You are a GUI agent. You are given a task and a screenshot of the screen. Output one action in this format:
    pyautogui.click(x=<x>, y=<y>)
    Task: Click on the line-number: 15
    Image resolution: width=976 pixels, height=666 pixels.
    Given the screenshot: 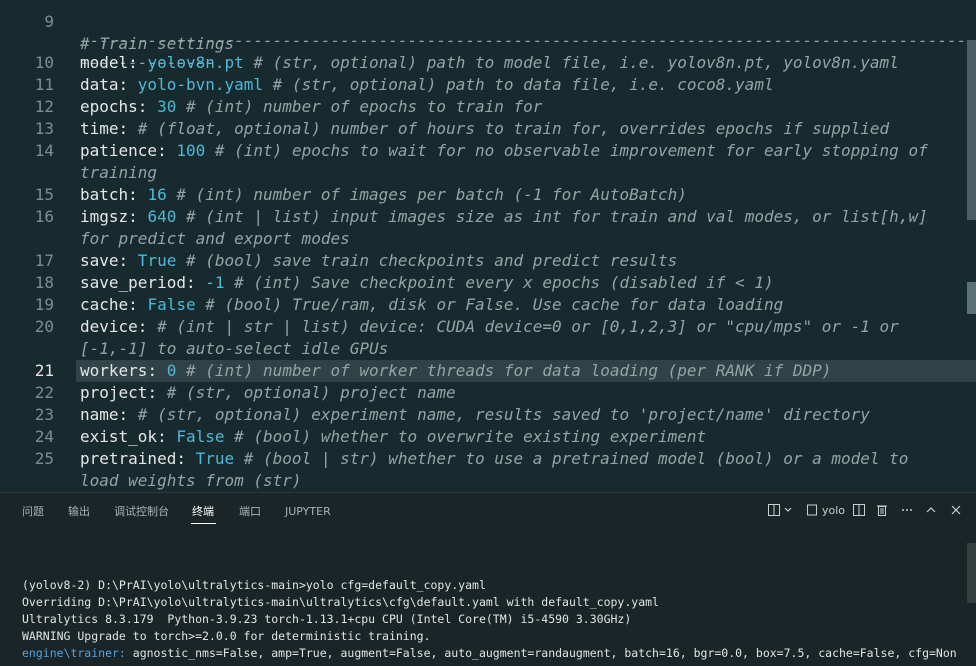 What is the action you would take?
    pyautogui.click(x=44, y=194)
    